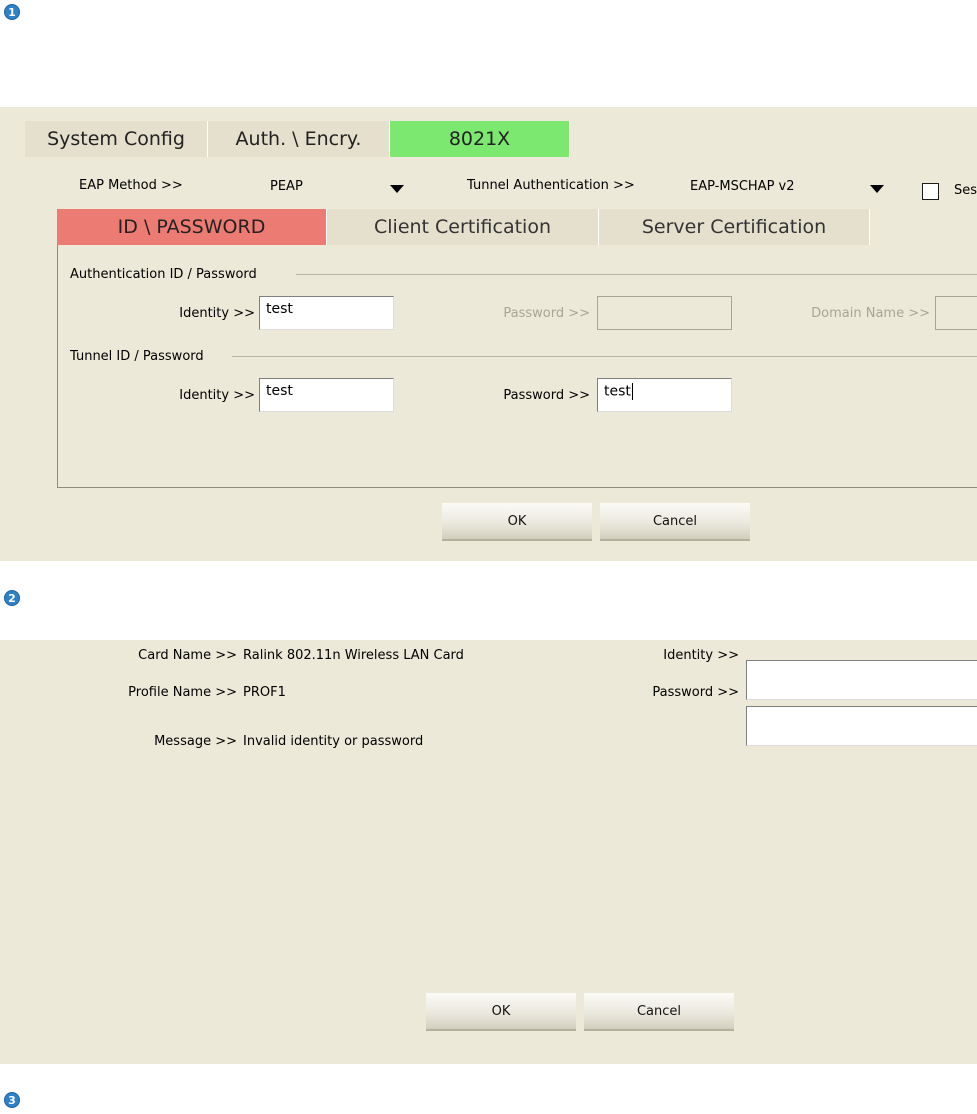 This screenshot has height=1114, width=977. Describe the element at coordinates (861, 726) in the screenshot. I see `prompt-password-input` at that location.